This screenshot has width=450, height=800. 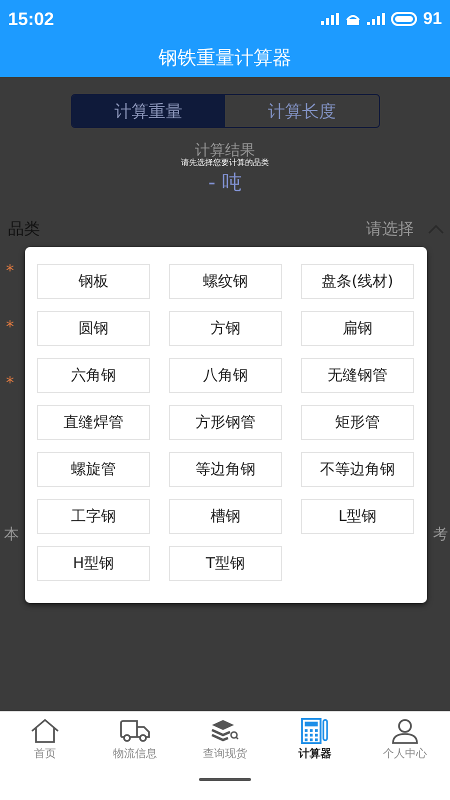 I want to click on mode-tab: 计算长度, so click(x=301, y=111).